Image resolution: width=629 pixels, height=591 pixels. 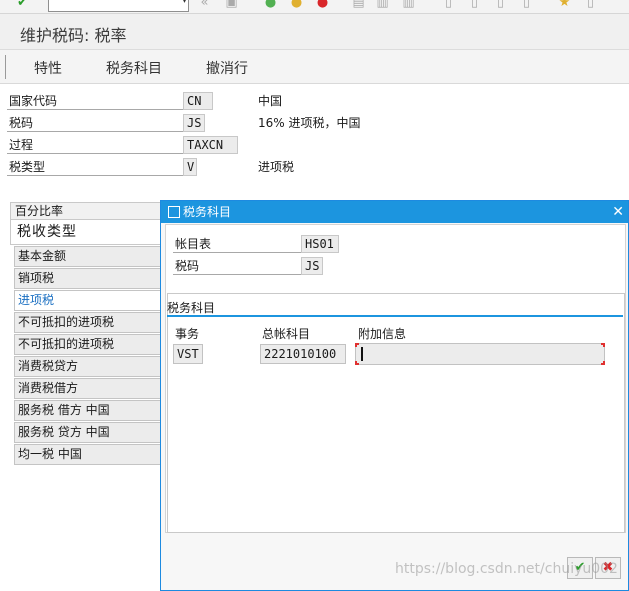 What do you see at coordinates (303, 354) in the screenshot?
I see `gl-account-field: 2221010100` at bounding box center [303, 354].